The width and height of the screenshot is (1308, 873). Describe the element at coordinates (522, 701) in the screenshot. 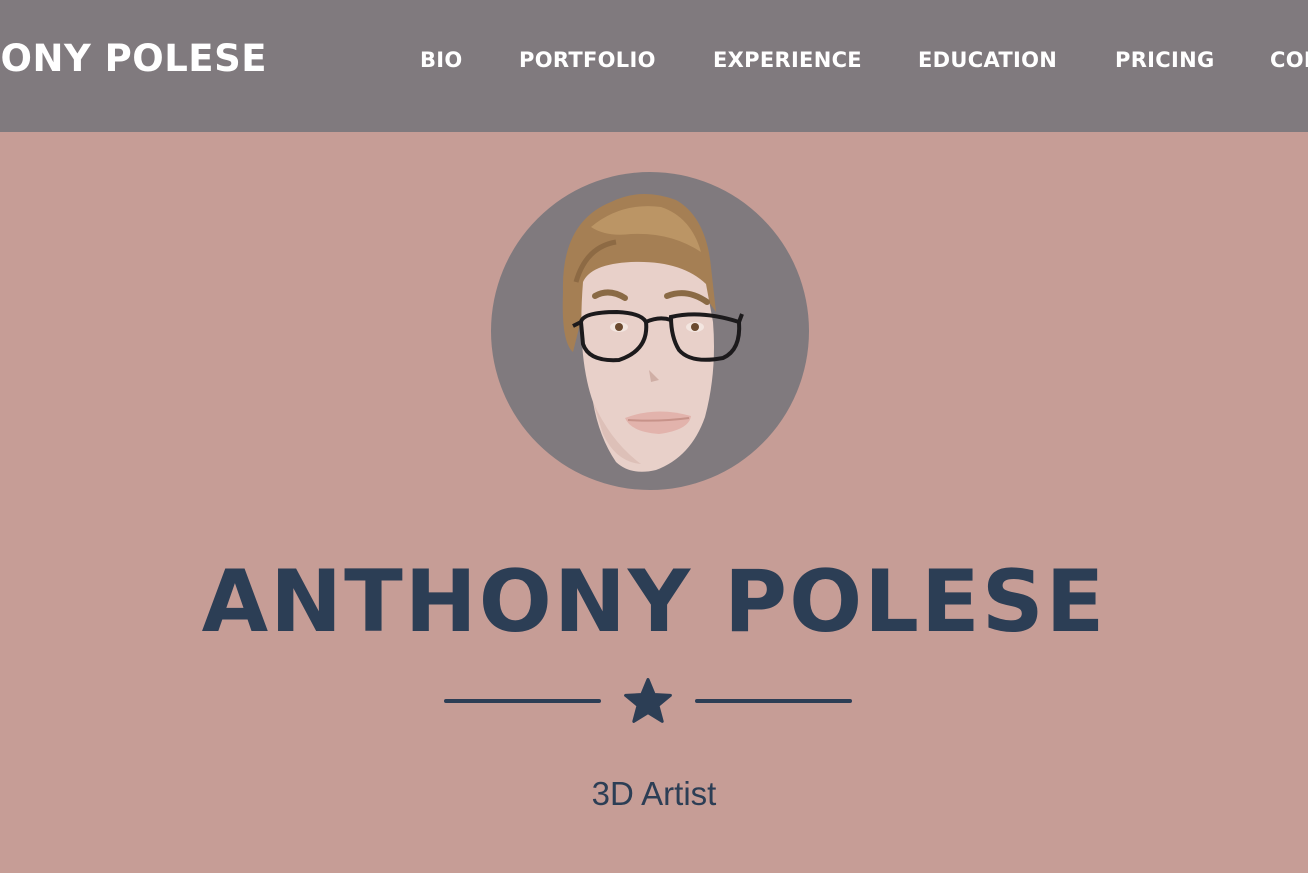

I see `divider-line-left` at that location.